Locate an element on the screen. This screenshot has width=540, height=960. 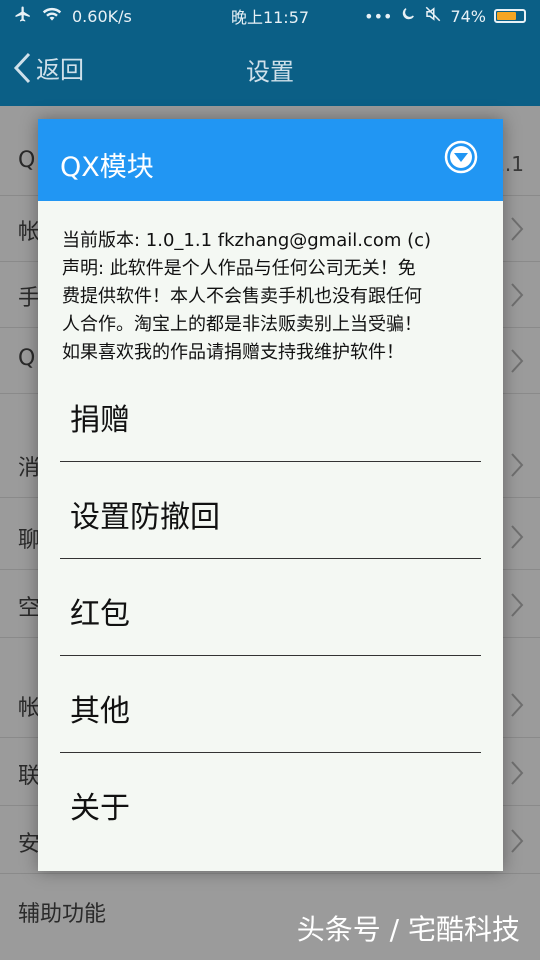
battery-percent: 74% is located at coordinates (468, 16).